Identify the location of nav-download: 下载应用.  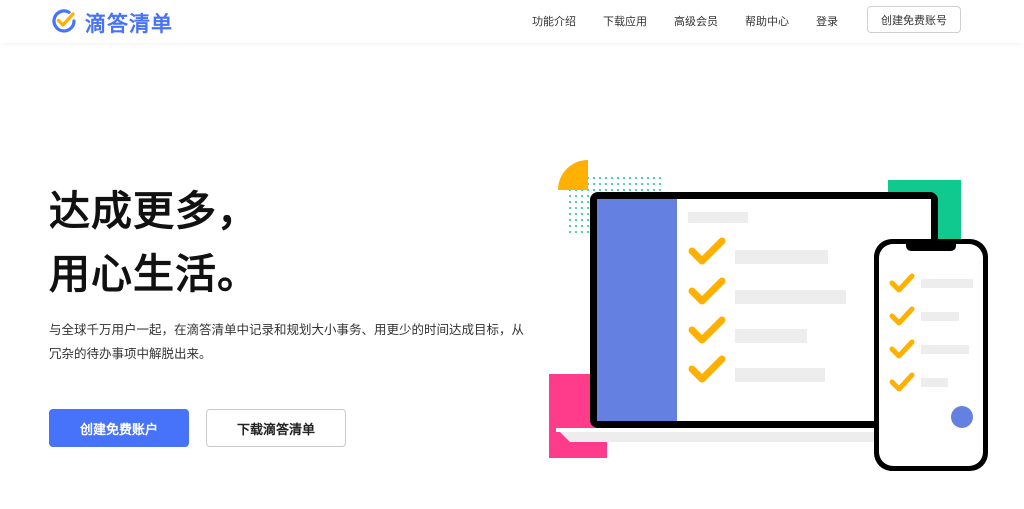
(625, 21).